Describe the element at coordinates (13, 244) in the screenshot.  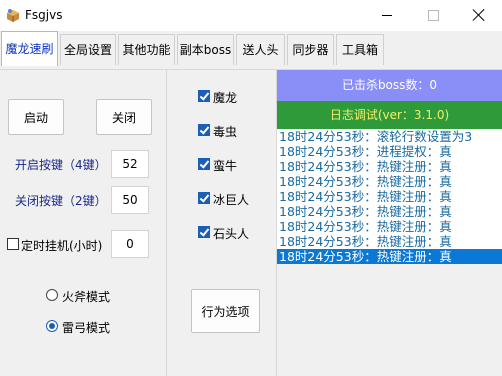
I see `timer-checkbox` at that location.